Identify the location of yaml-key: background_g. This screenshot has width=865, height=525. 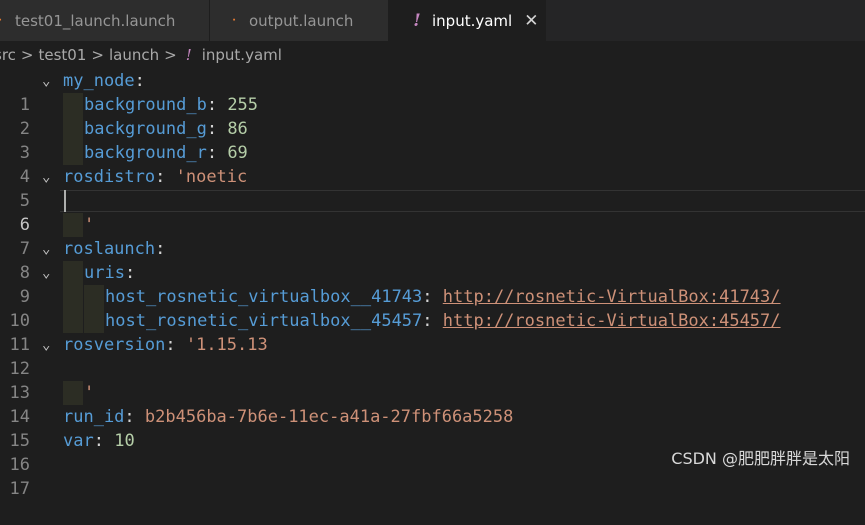
(145, 129).